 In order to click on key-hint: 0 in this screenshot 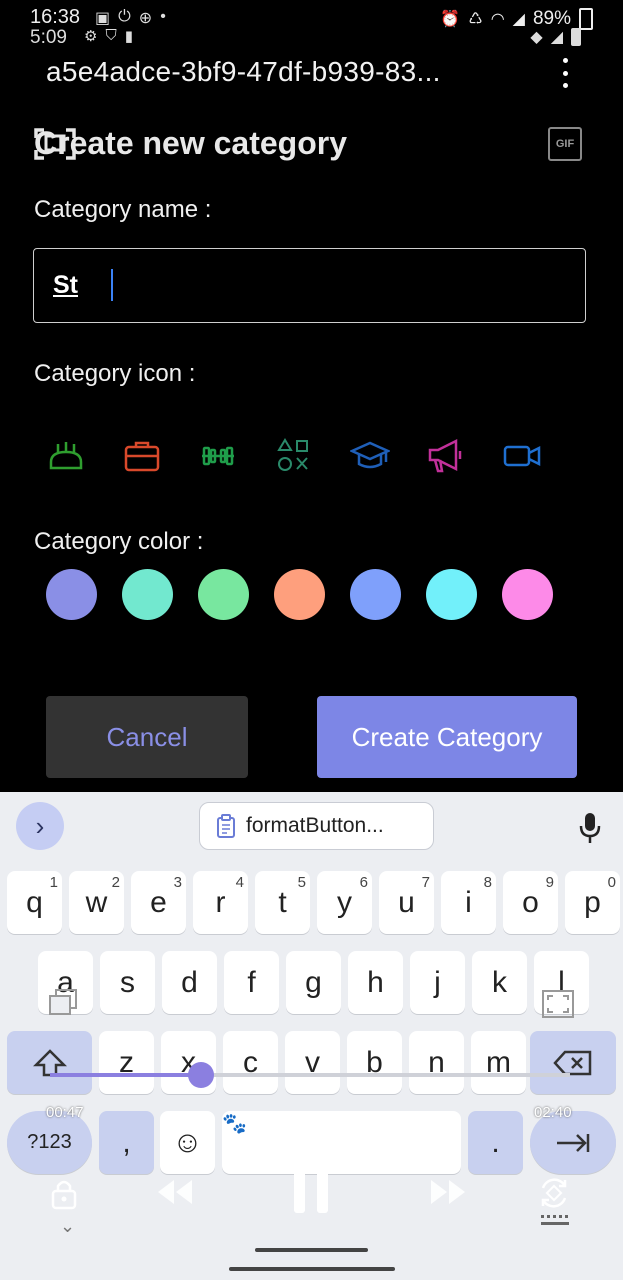, I will do `click(611, 882)`.